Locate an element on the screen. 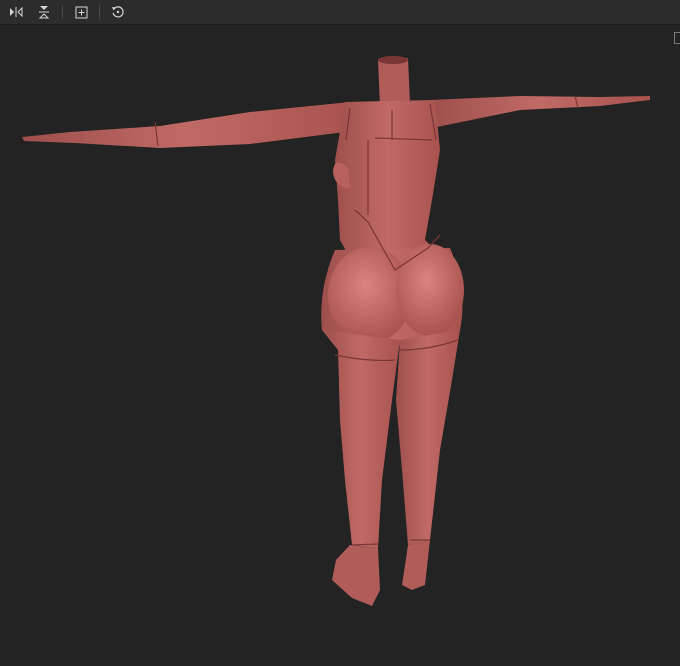  frame-button is located at coordinates (81, 12).